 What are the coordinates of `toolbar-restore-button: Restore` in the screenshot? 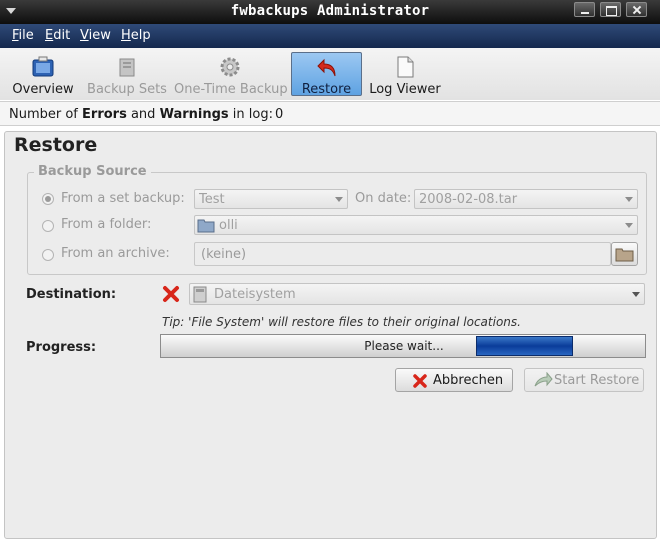 It's located at (326, 74).